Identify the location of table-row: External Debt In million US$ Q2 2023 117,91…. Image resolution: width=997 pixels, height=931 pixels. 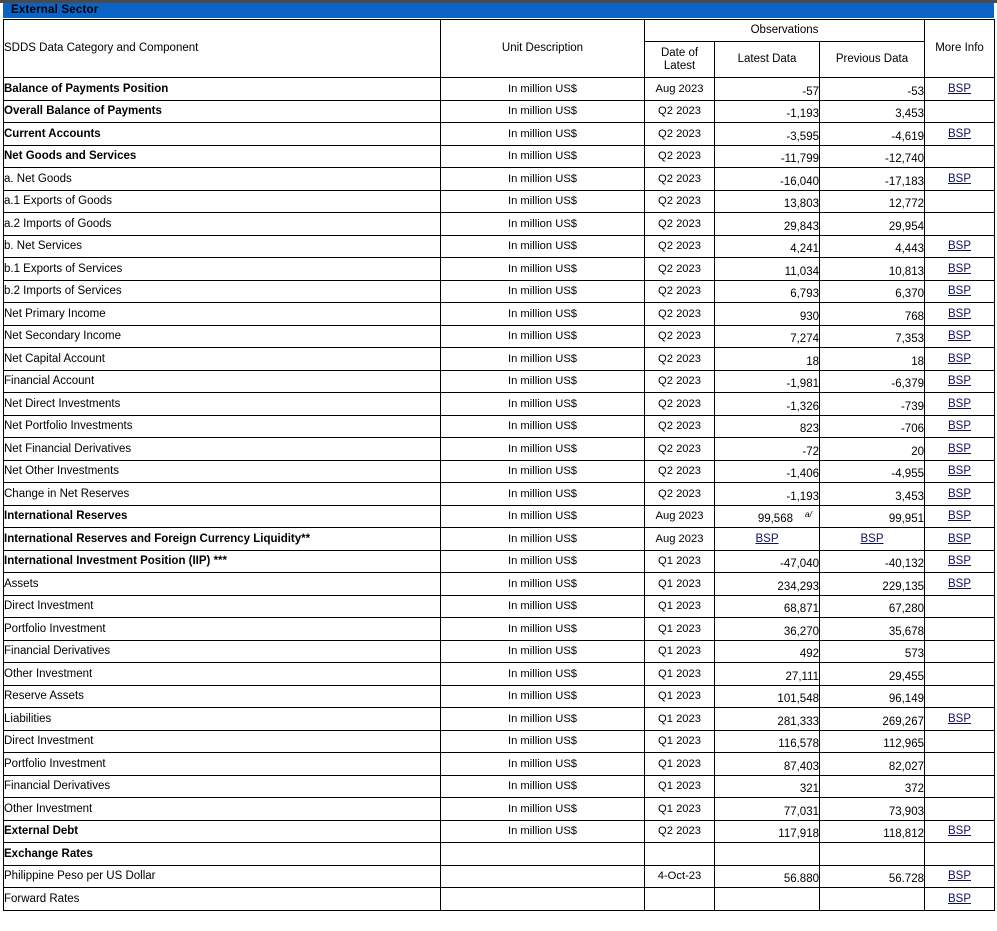
(499, 831).